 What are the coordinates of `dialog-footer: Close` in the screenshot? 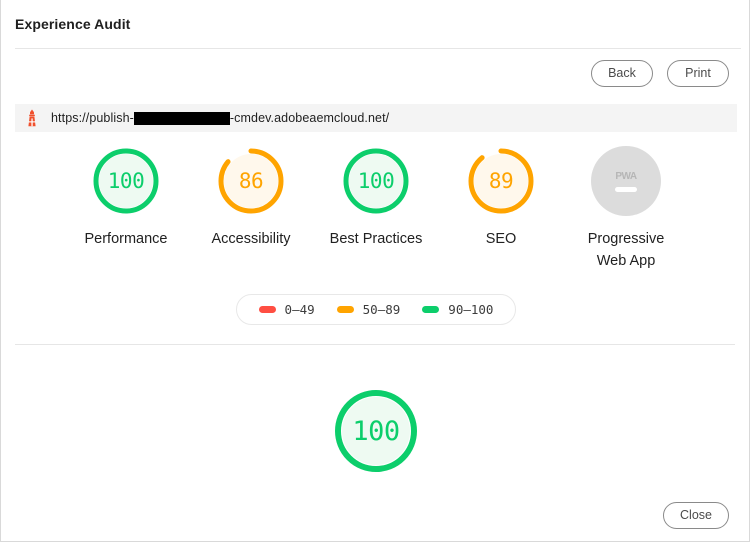 It's located at (696, 515).